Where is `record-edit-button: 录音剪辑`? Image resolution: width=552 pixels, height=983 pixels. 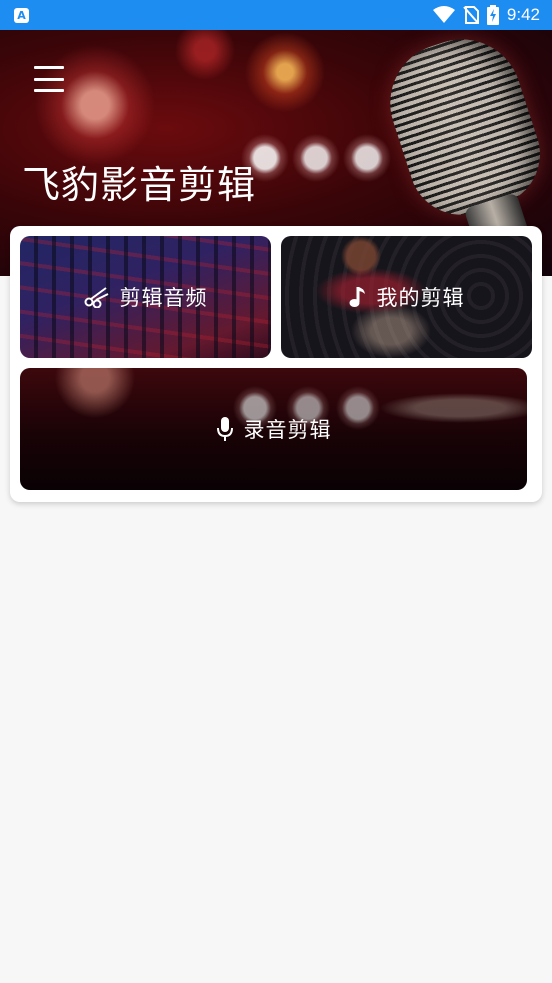 record-edit-button: 录音剪辑 is located at coordinates (273, 429).